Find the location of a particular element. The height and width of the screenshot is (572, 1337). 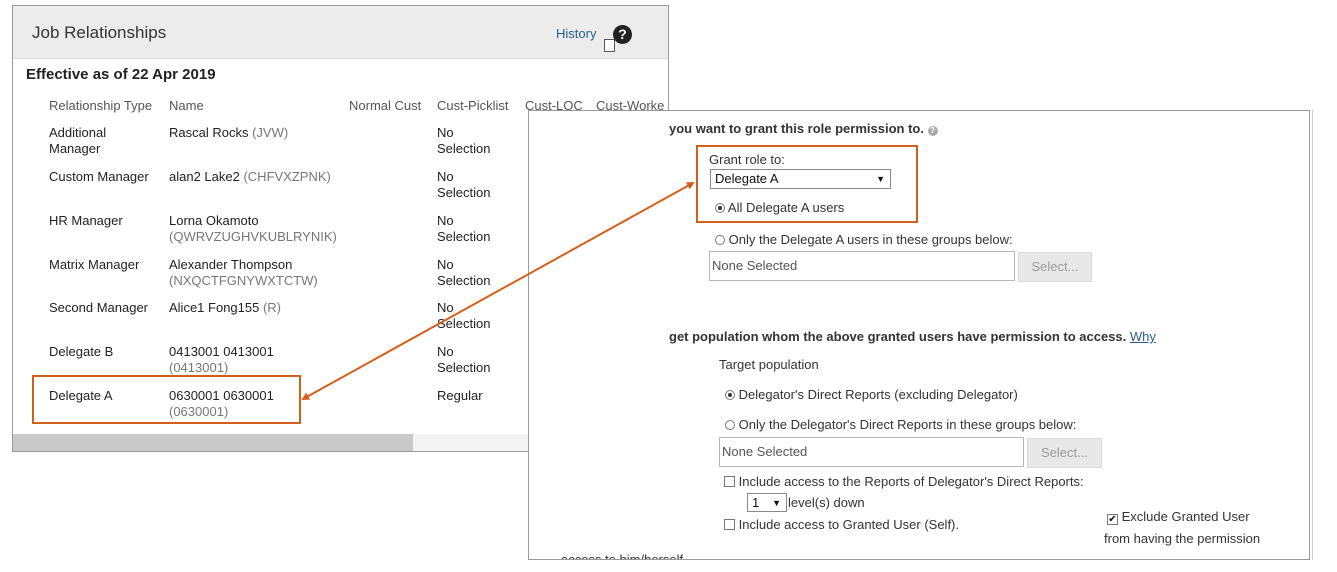

target-population-label: Target population is located at coordinates (769, 364).